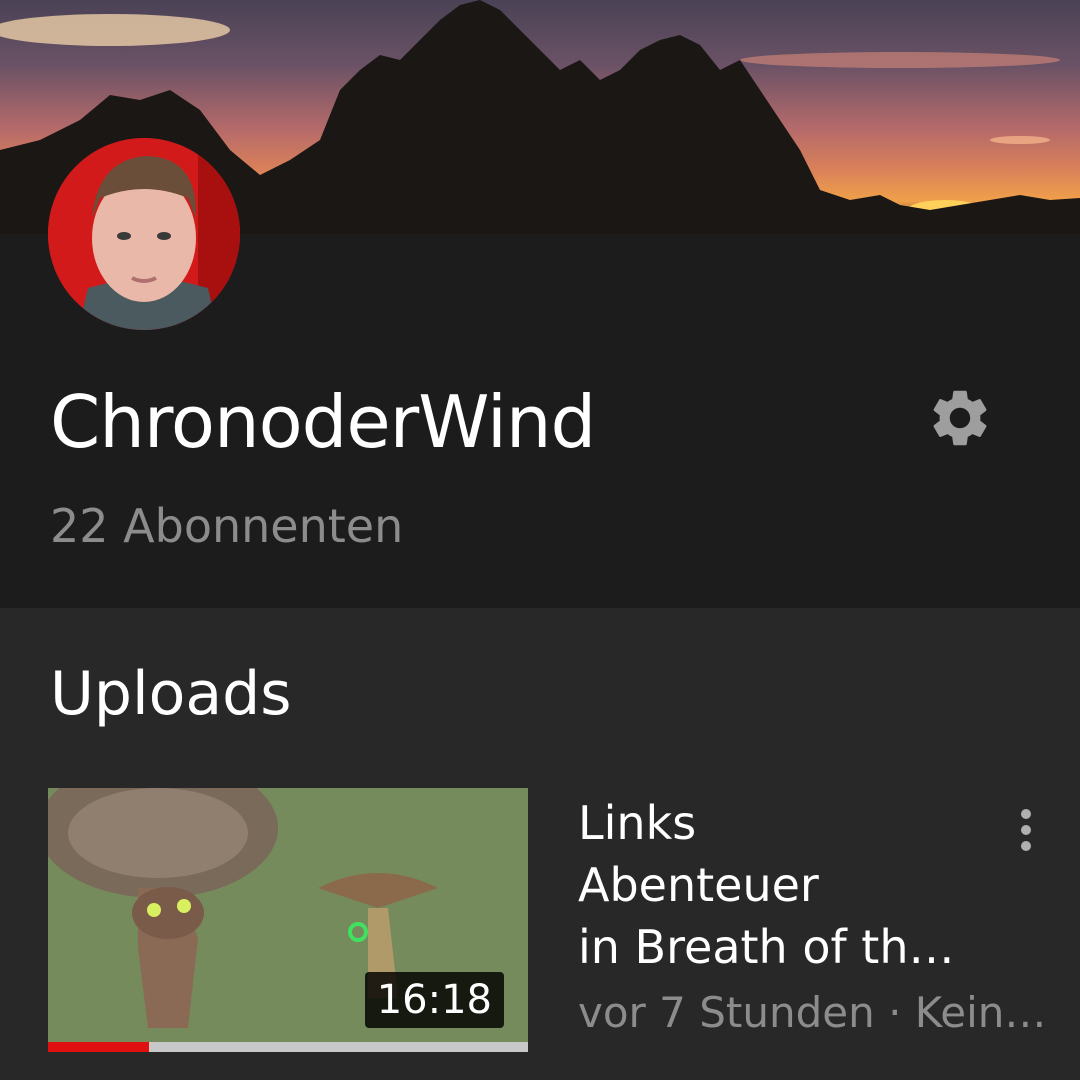 The width and height of the screenshot is (1080, 1080). I want to click on video-title-line: Links, so click(637, 823).